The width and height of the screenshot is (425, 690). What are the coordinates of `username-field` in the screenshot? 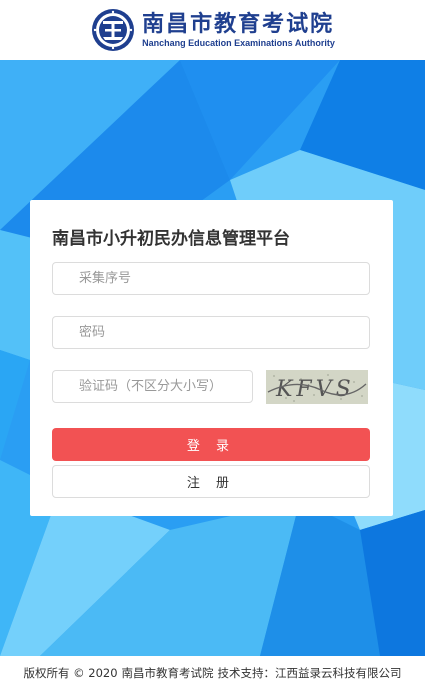 It's located at (211, 278).